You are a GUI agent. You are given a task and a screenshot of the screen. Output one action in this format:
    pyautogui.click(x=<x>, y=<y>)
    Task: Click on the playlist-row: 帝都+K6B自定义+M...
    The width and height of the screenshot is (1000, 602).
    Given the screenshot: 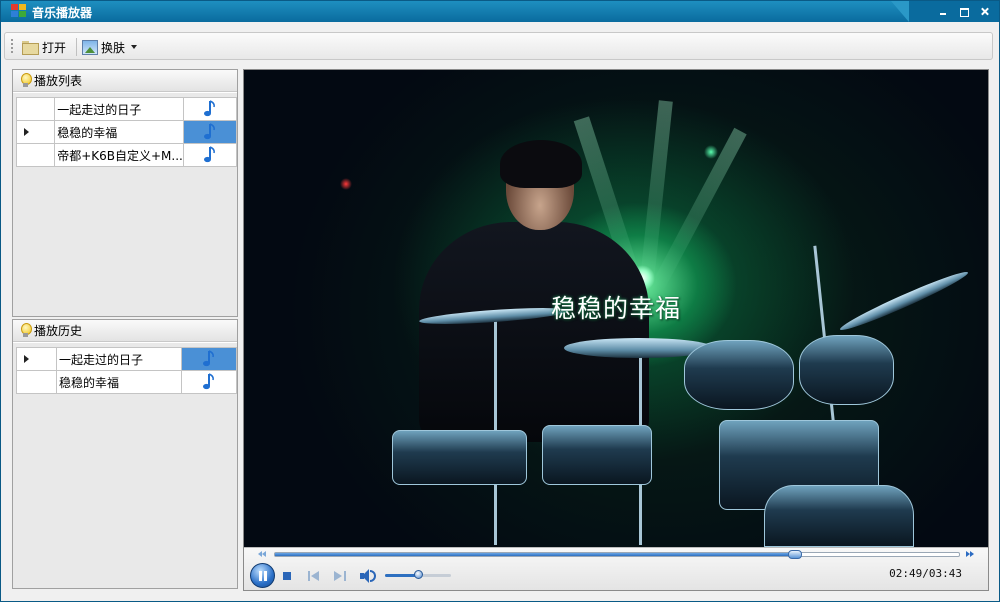 What is the action you would take?
    pyautogui.click(x=126, y=155)
    